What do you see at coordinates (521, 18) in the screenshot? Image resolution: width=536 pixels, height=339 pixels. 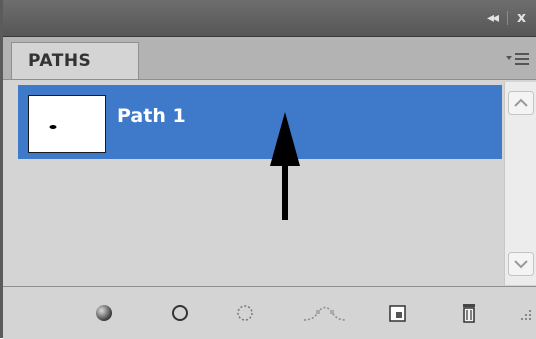 I see `close-panel-button: x` at bounding box center [521, 18].